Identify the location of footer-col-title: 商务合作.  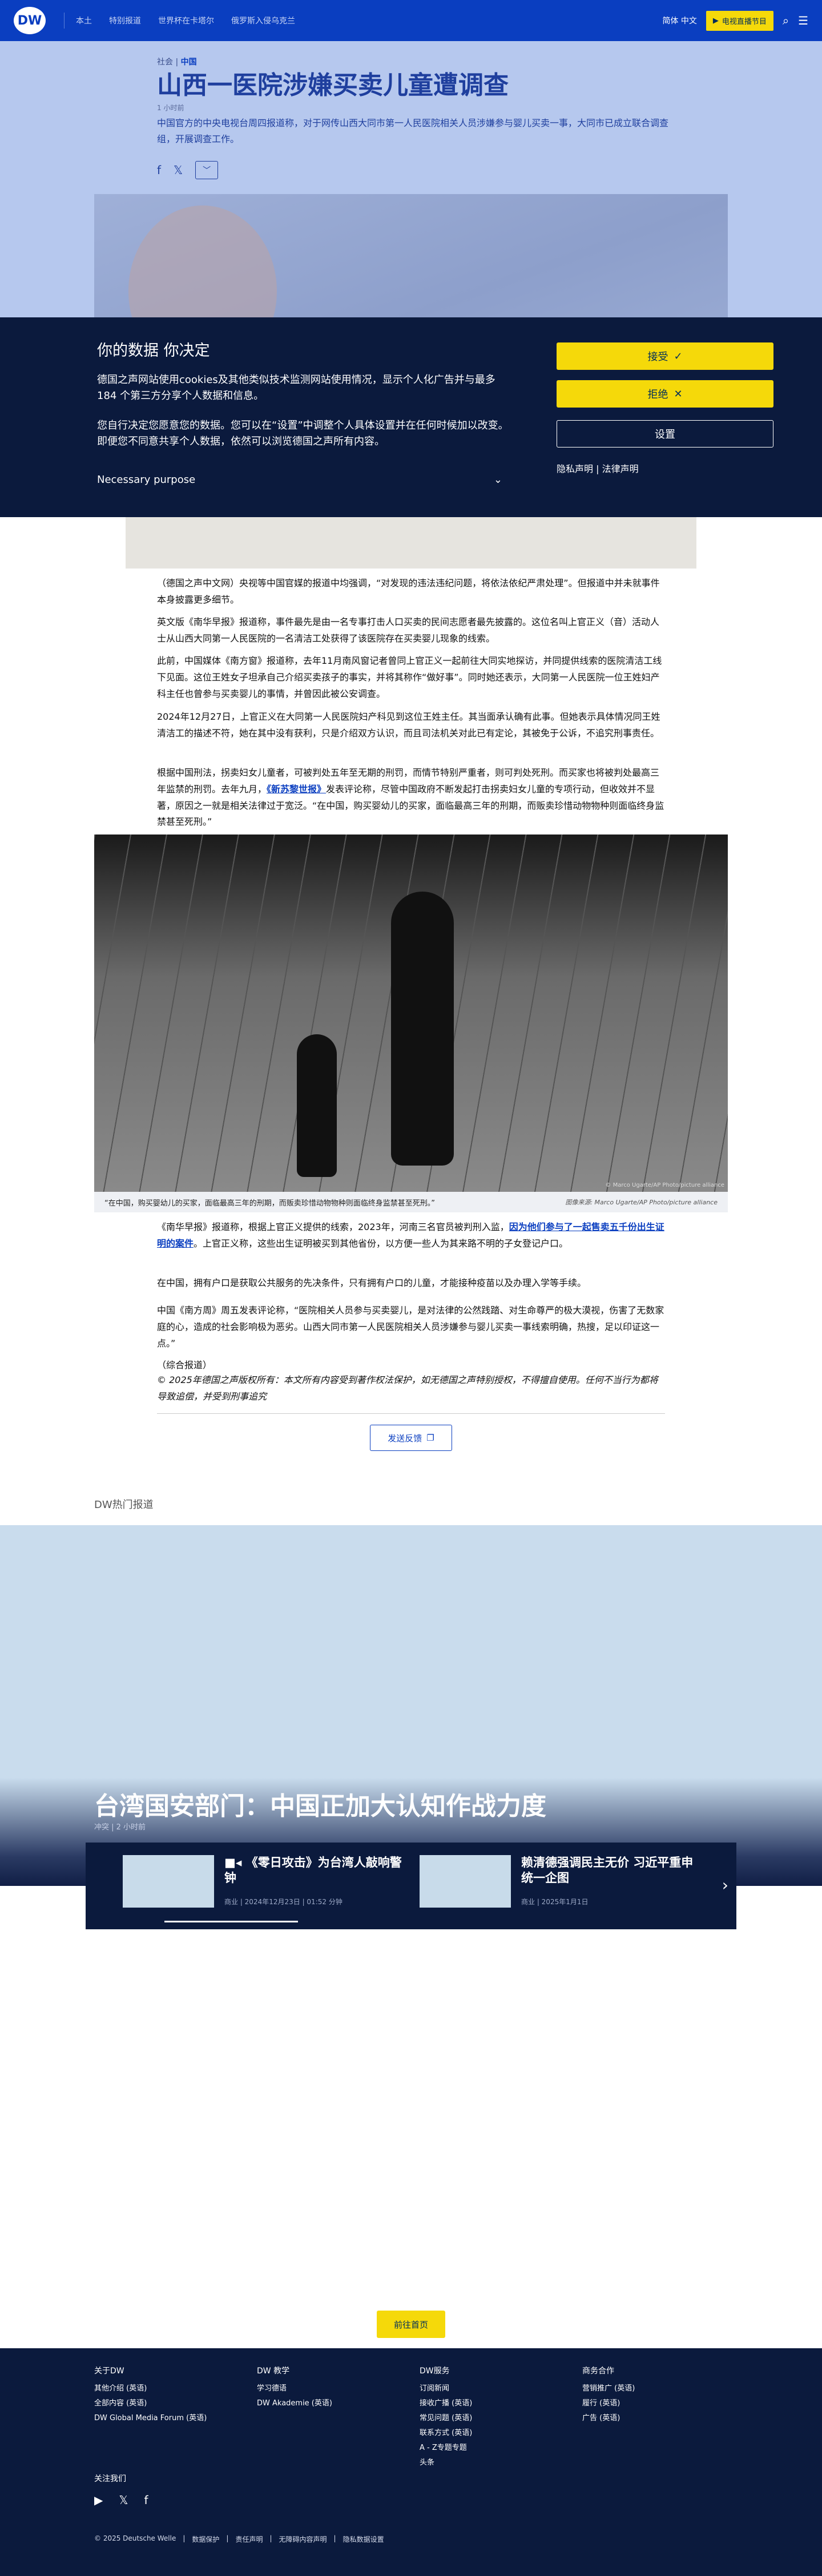
(598, 2371).